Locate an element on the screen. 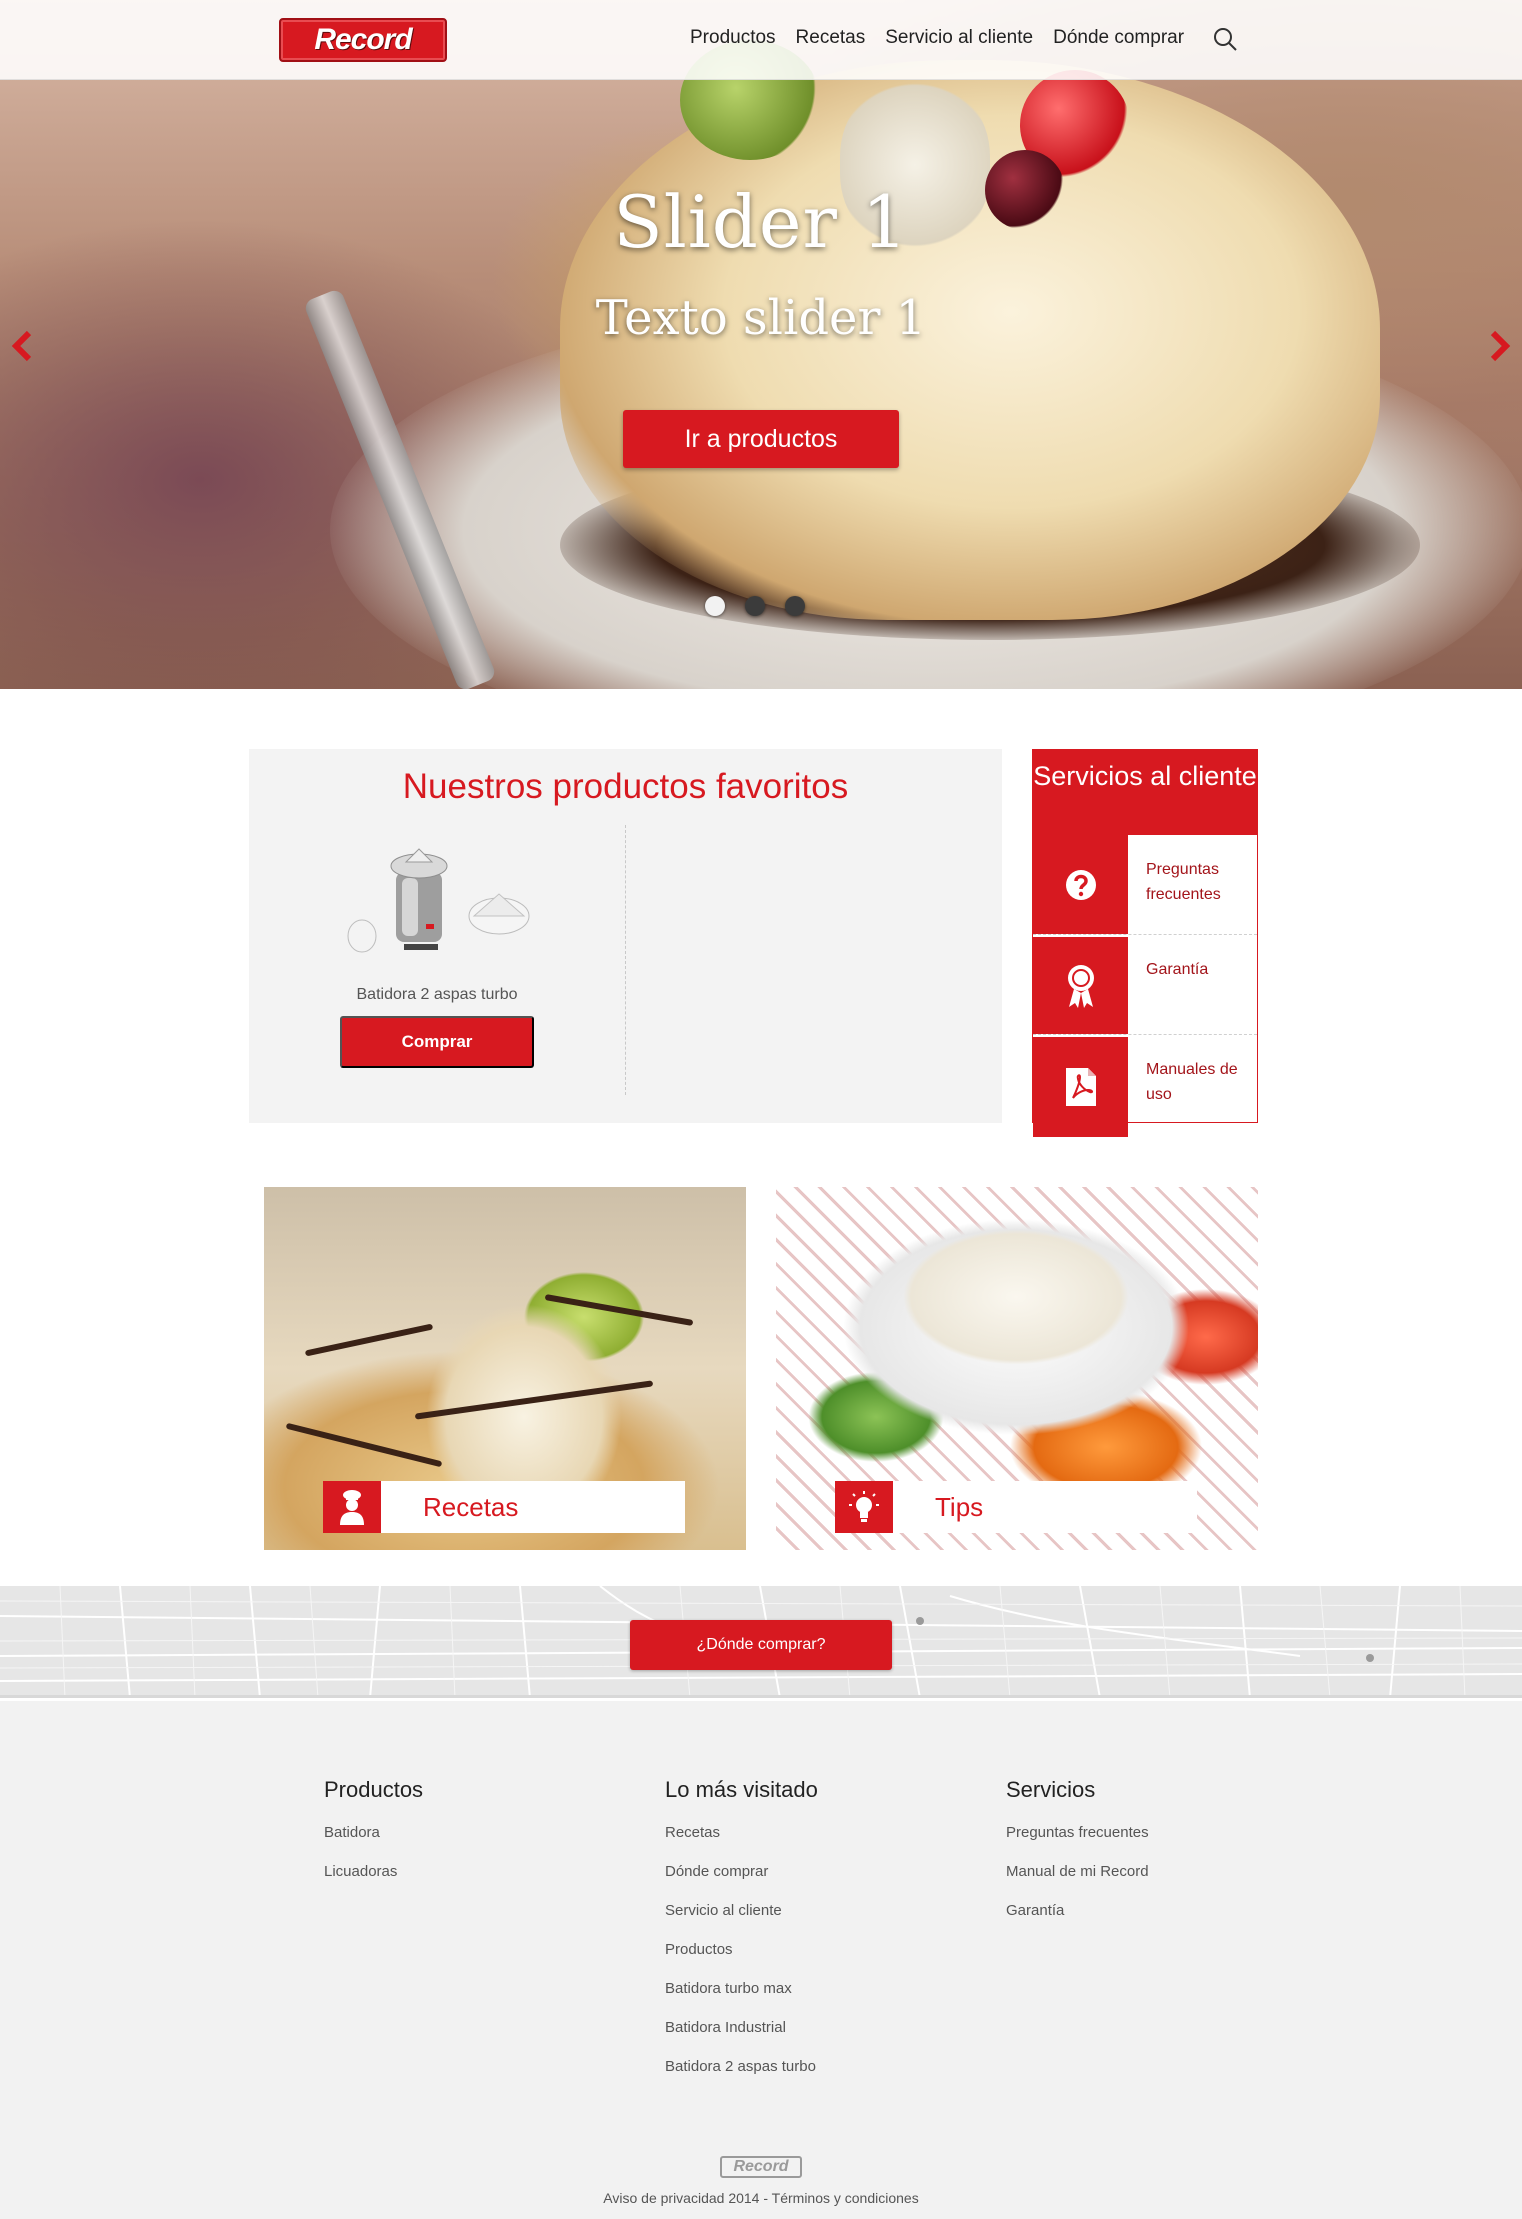 The width and height of the screenshot is (1522, 2219). footer-link: Preguntas frecuentes is located at coordinates (1077, 1832).